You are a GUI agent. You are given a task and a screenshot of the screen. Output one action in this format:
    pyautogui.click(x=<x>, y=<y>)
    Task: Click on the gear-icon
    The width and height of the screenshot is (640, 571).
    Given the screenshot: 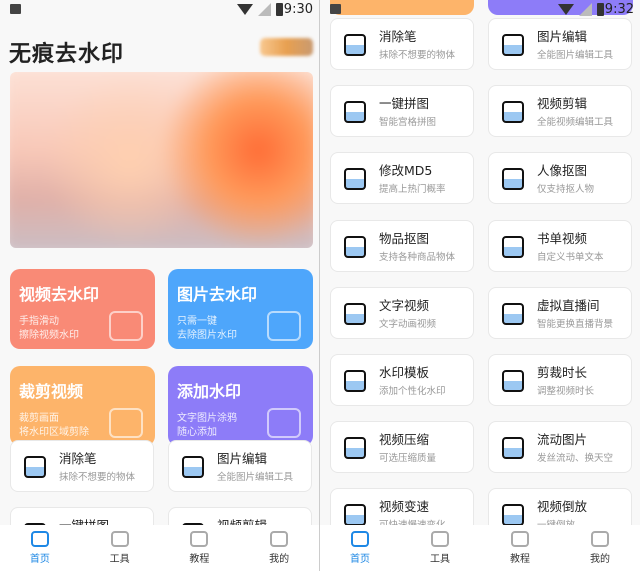 What is the action you would take?
    pyautogui.click(x=355, y=381)
    